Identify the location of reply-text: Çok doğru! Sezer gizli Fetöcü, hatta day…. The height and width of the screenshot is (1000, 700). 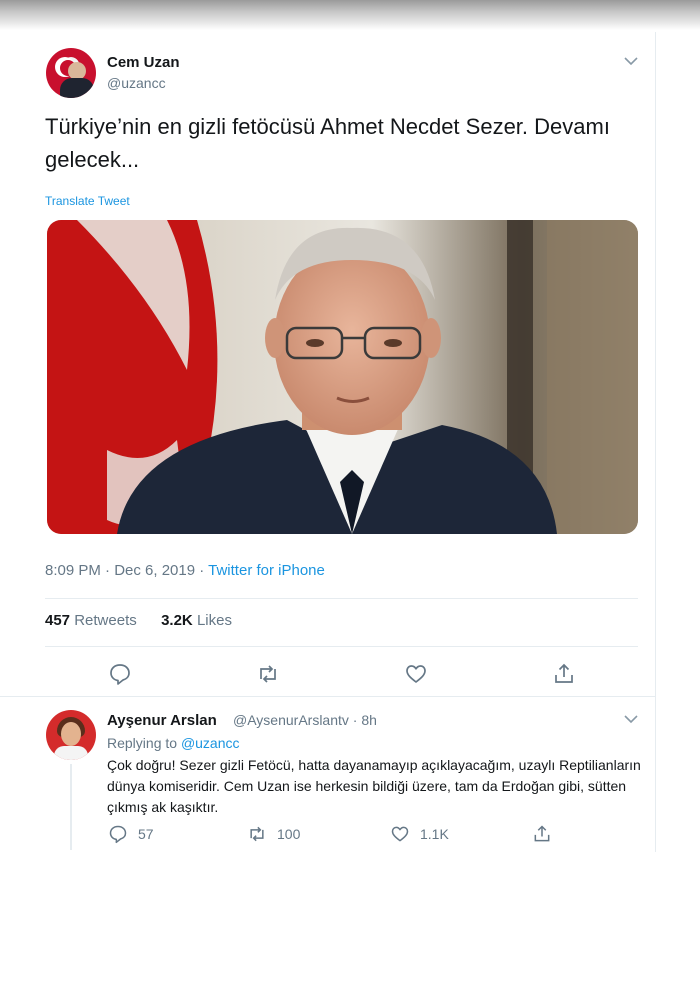
(374, 786).